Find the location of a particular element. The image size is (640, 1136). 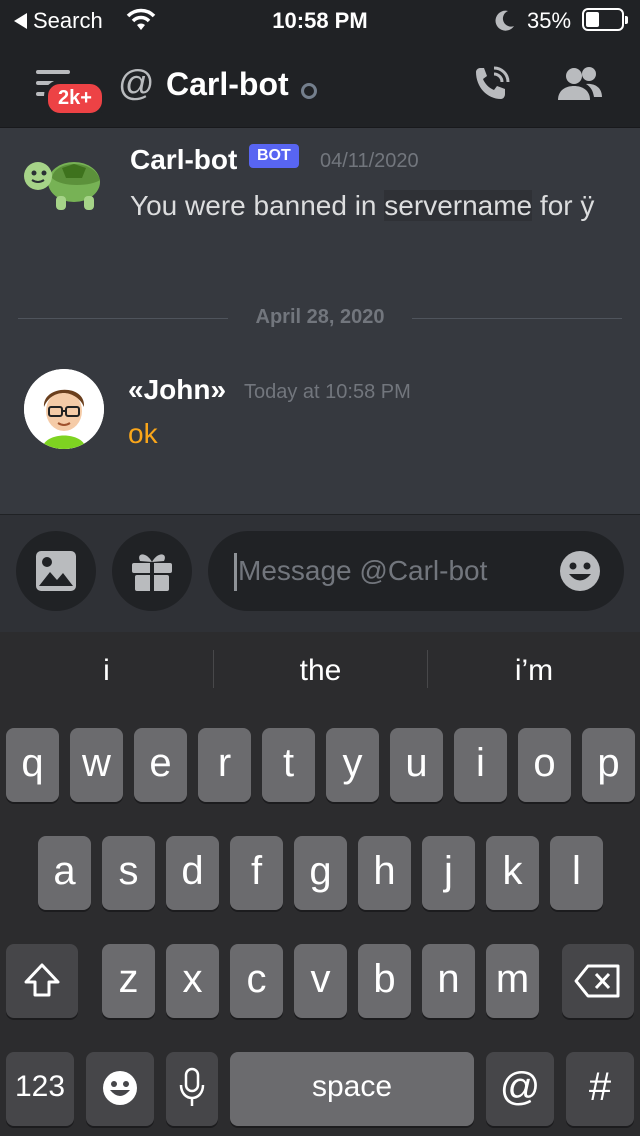

key-j: j is located at coordinates (448, 873).